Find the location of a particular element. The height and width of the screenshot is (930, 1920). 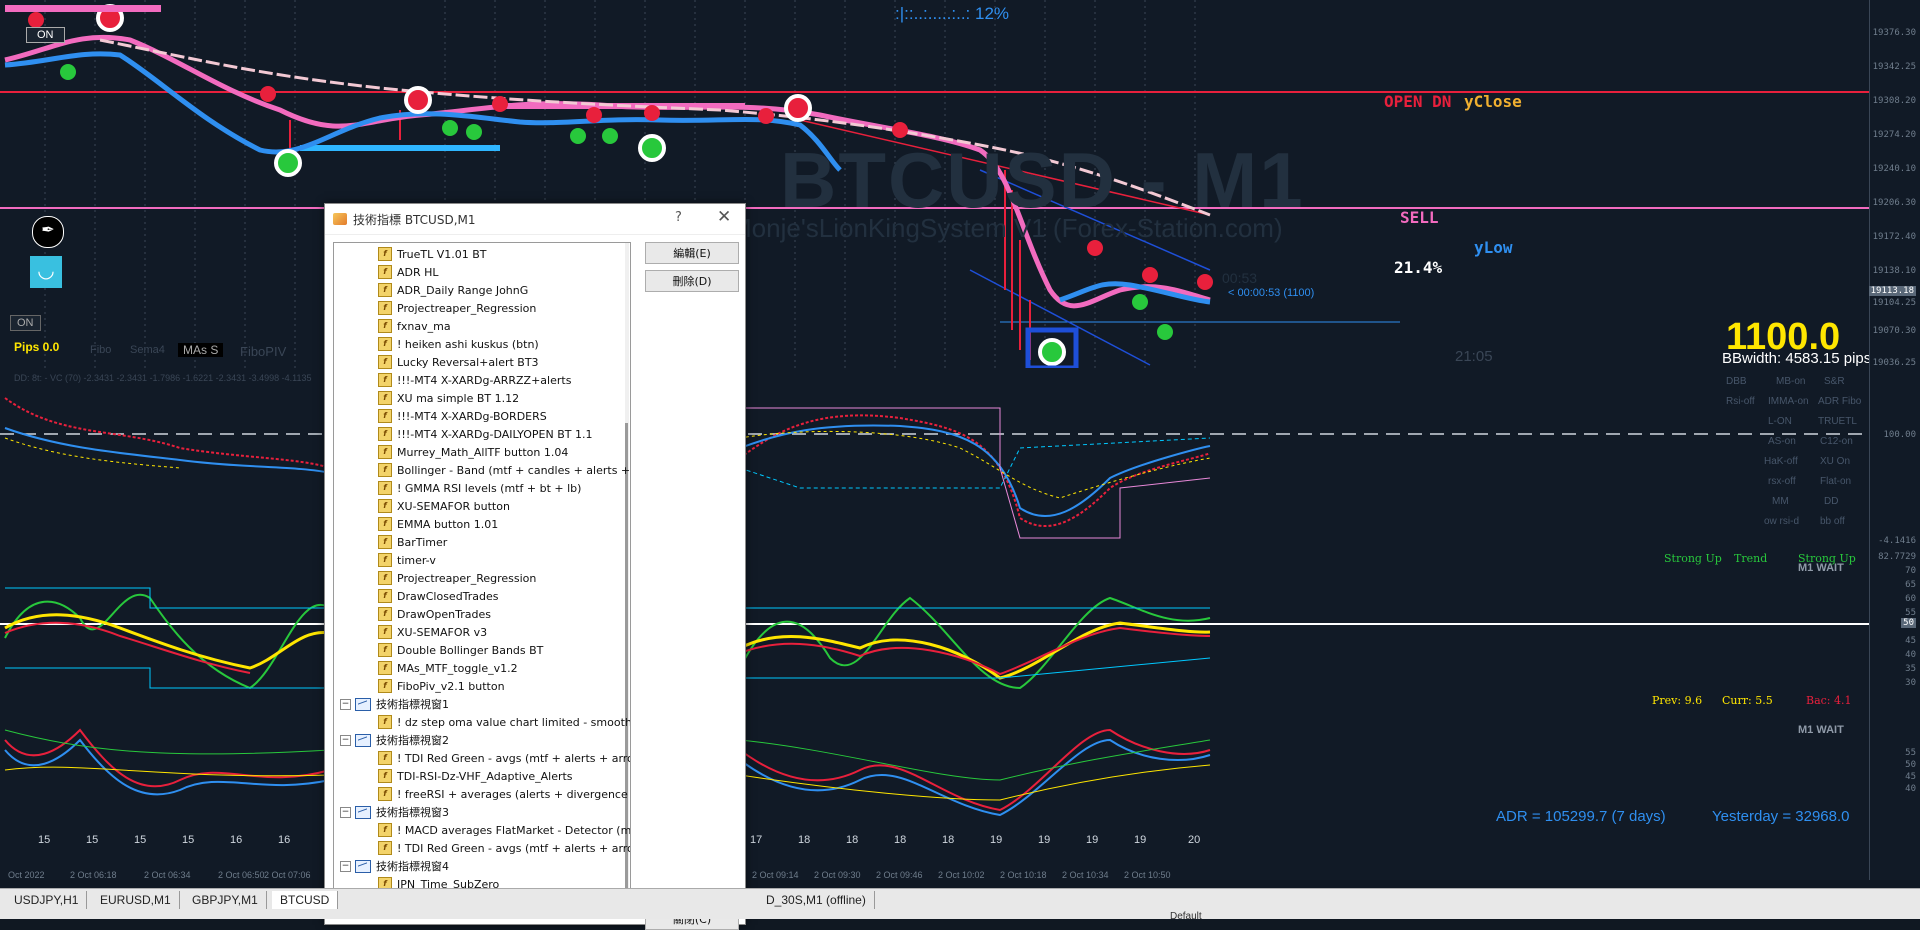

mas-button: MAs S is located at coordinates (201, 350).